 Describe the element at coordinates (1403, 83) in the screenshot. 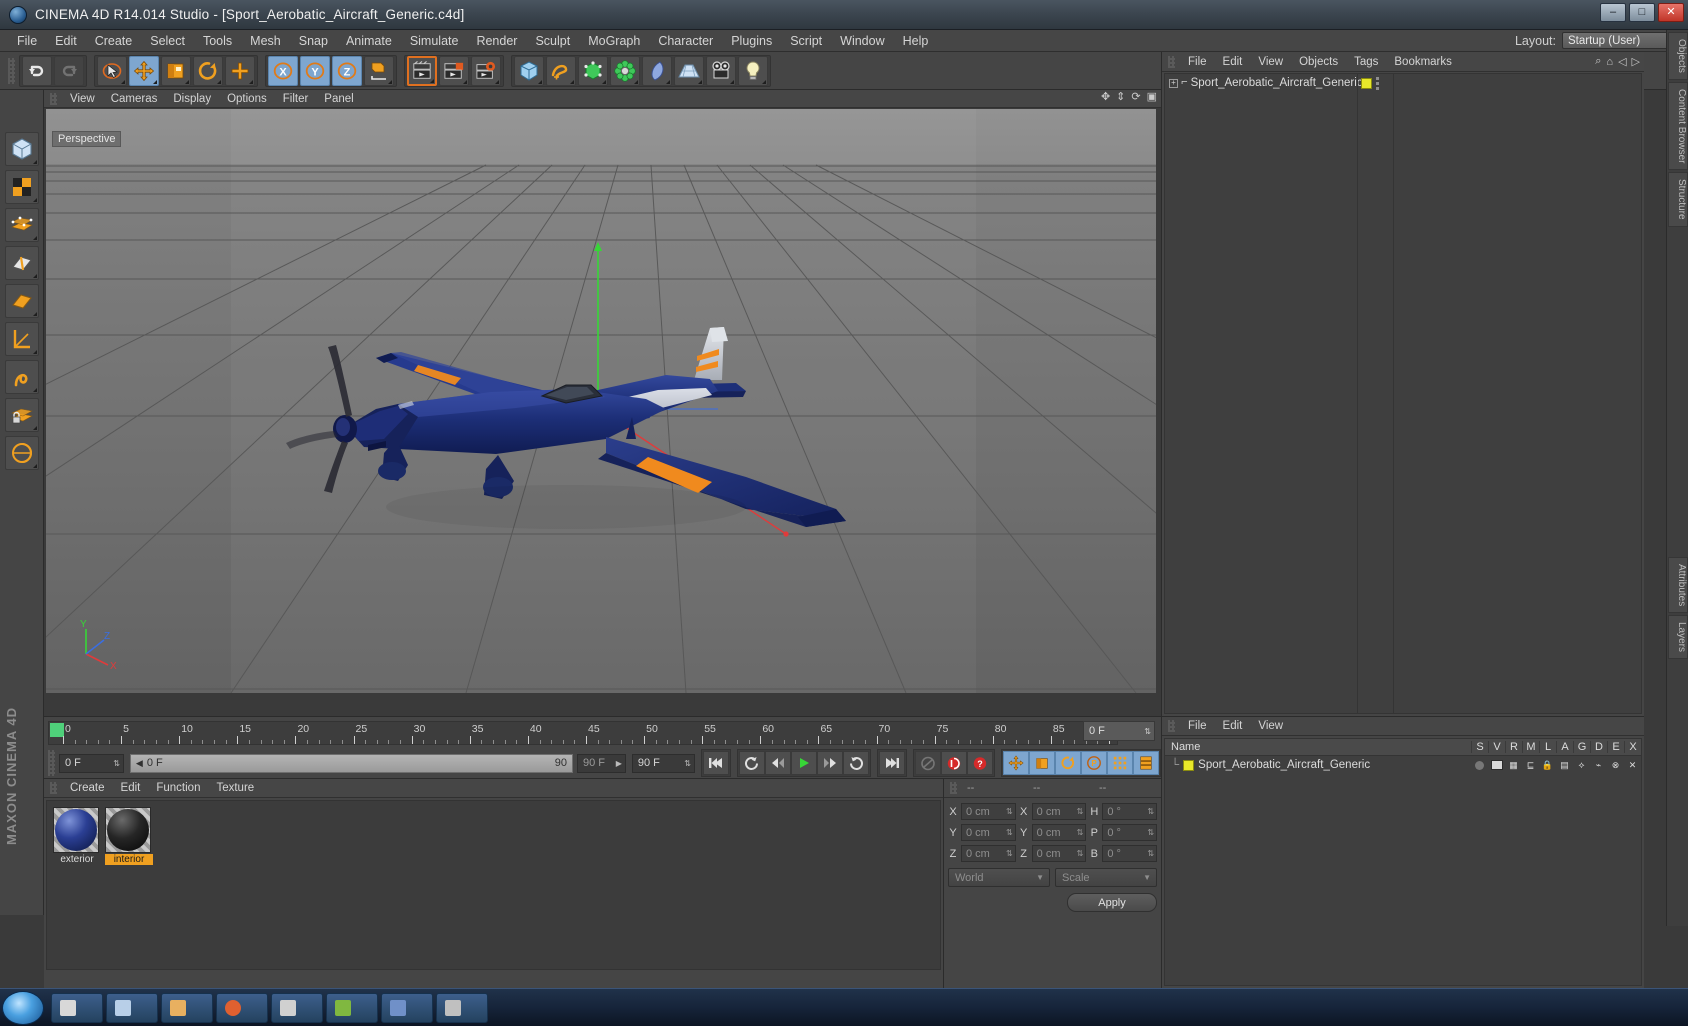

I see `object-row-aircraft: + ⌐ Sport_Aerobatic_Aircraft_Generic` at that location.